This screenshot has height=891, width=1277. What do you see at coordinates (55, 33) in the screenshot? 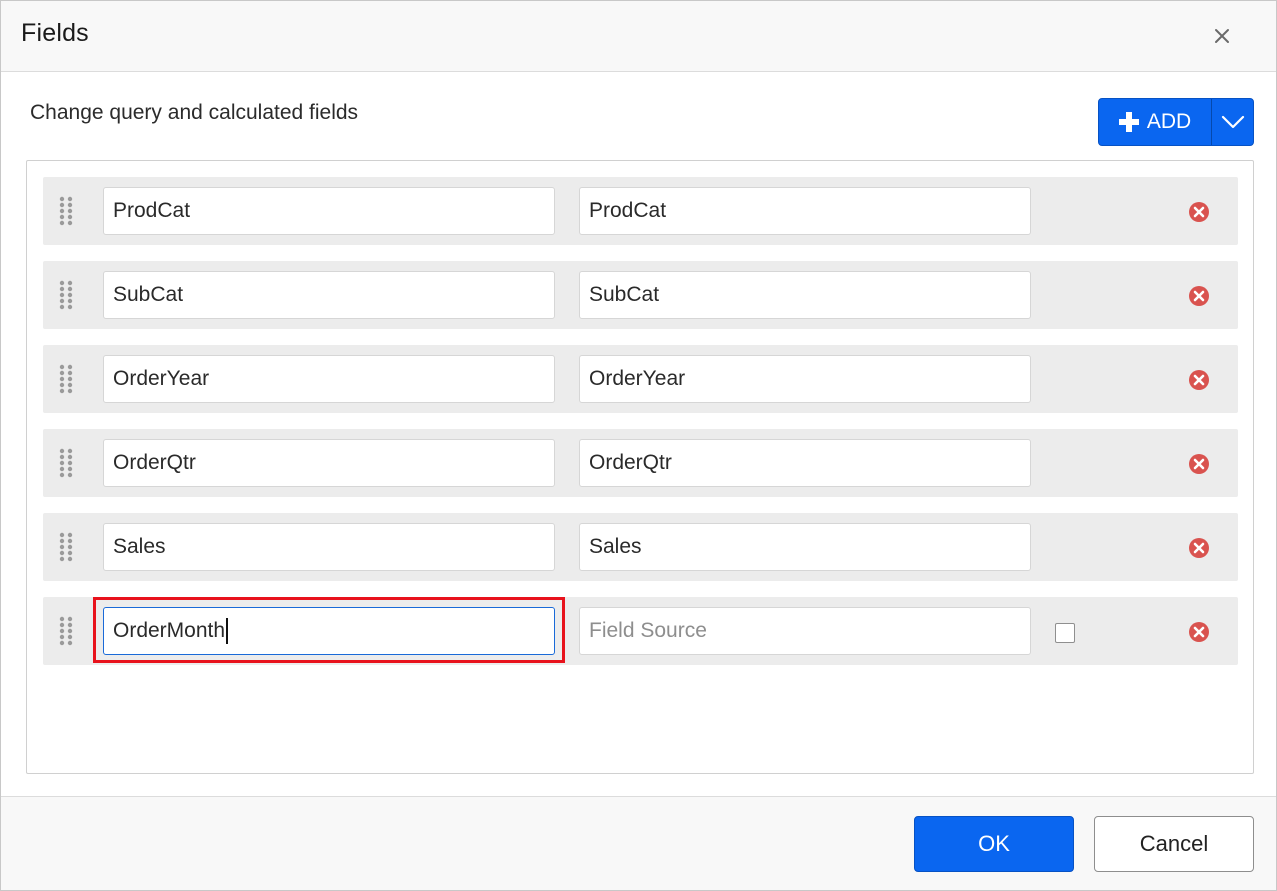
I see `dialog-title: Fields` at bounding box center [55, 33].